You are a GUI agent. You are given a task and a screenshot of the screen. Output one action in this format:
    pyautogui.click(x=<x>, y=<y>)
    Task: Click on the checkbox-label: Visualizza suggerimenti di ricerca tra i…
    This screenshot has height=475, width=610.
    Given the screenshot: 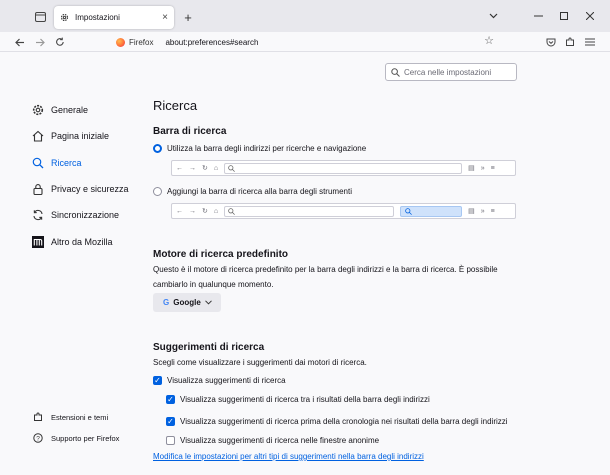 What is the action you would take?
    pyautogui.click(x=305, y=399)
    